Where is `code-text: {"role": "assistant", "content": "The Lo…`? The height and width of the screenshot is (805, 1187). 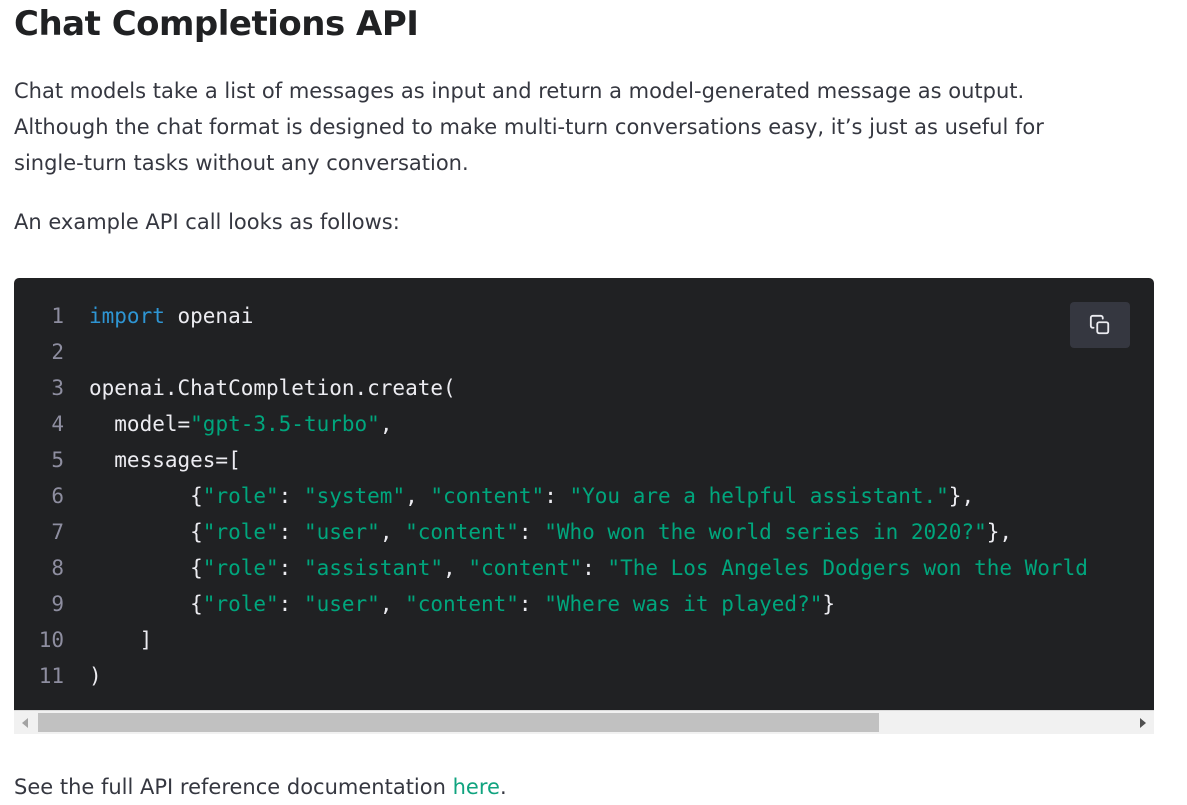
code-text: {"role": "assistant", "content": "The Lo… is located at coordinates (588, 568).